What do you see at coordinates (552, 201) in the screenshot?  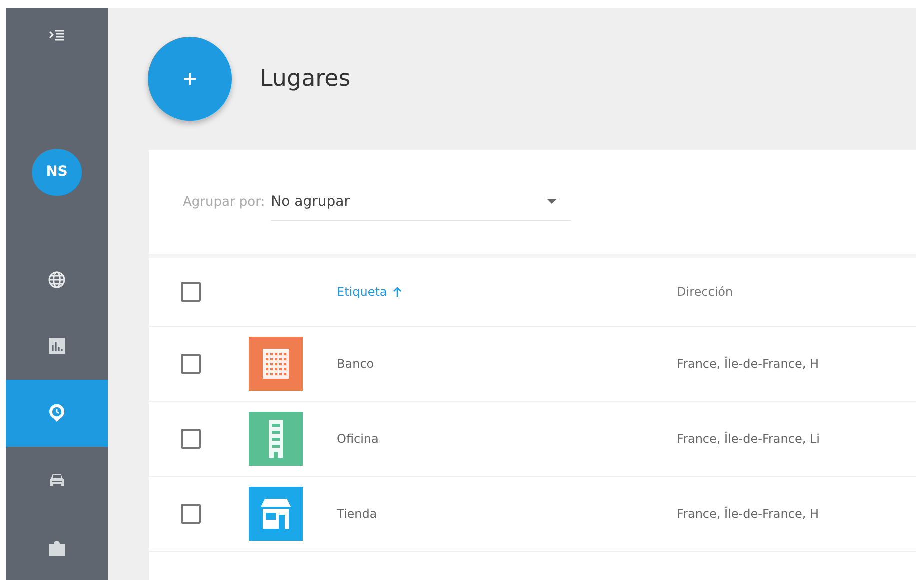 I see `caret-icon` at bounding box center [552, 201].